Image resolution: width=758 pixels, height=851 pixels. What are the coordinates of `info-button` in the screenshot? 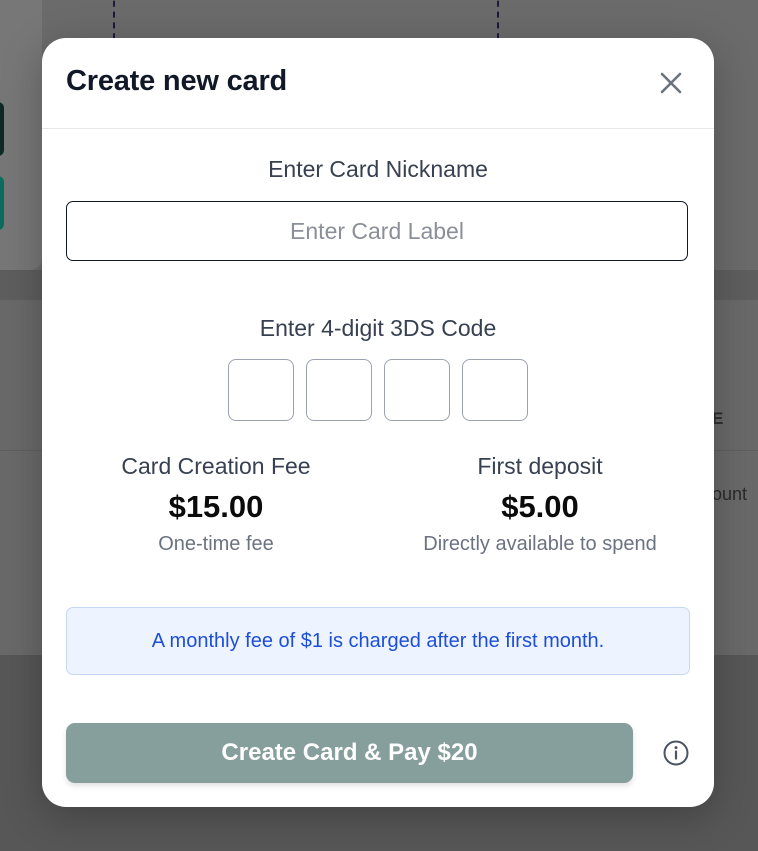 It's located at (676, 753).